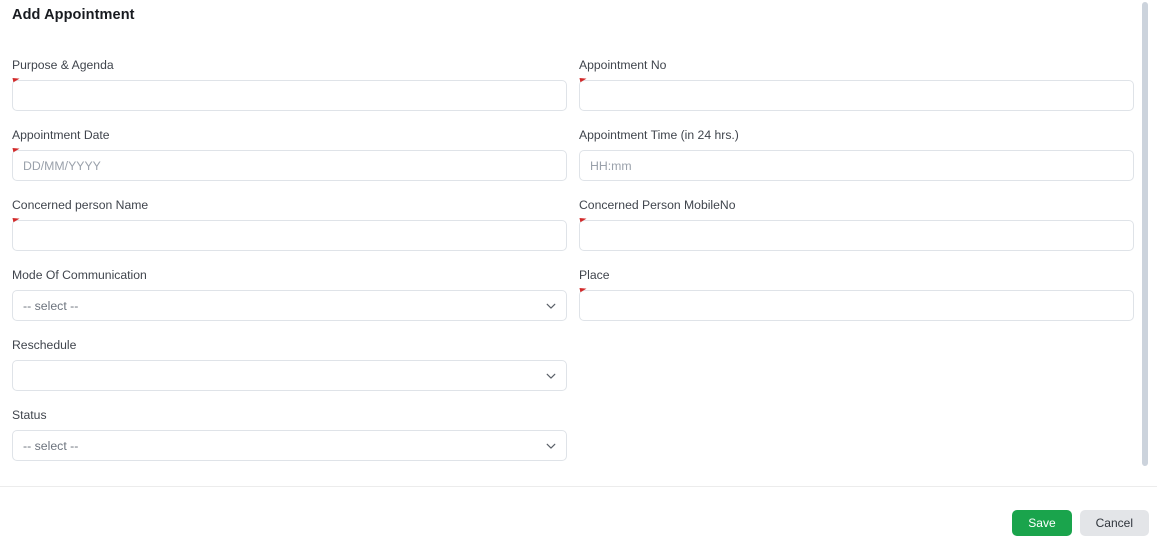 The image size is (1157, 545). Describe the element at coordinates (1114, 523) in the screenshot. I see `cancel-button: Cancel` at that location.